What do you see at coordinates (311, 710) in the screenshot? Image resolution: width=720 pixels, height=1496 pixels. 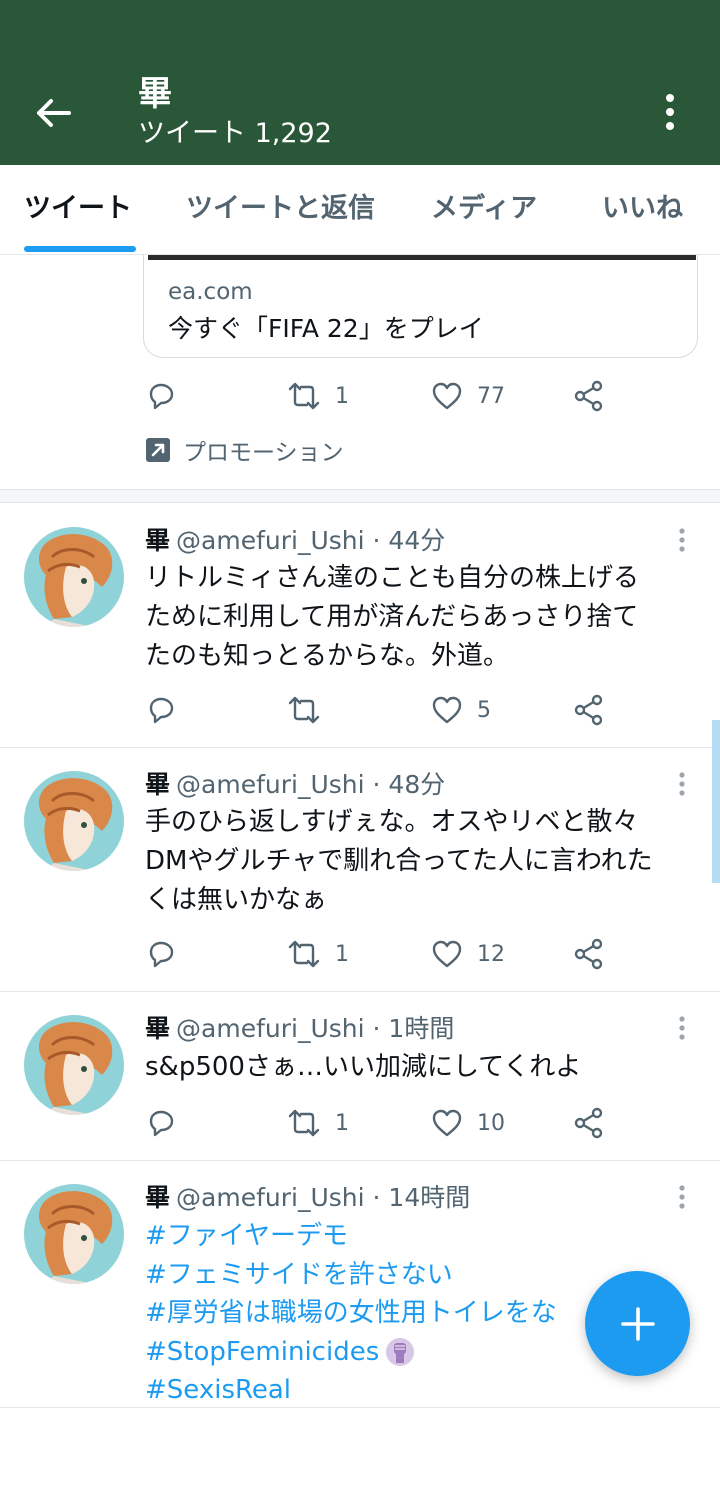 I see `retweet-button` at bounding box center [311, 710].